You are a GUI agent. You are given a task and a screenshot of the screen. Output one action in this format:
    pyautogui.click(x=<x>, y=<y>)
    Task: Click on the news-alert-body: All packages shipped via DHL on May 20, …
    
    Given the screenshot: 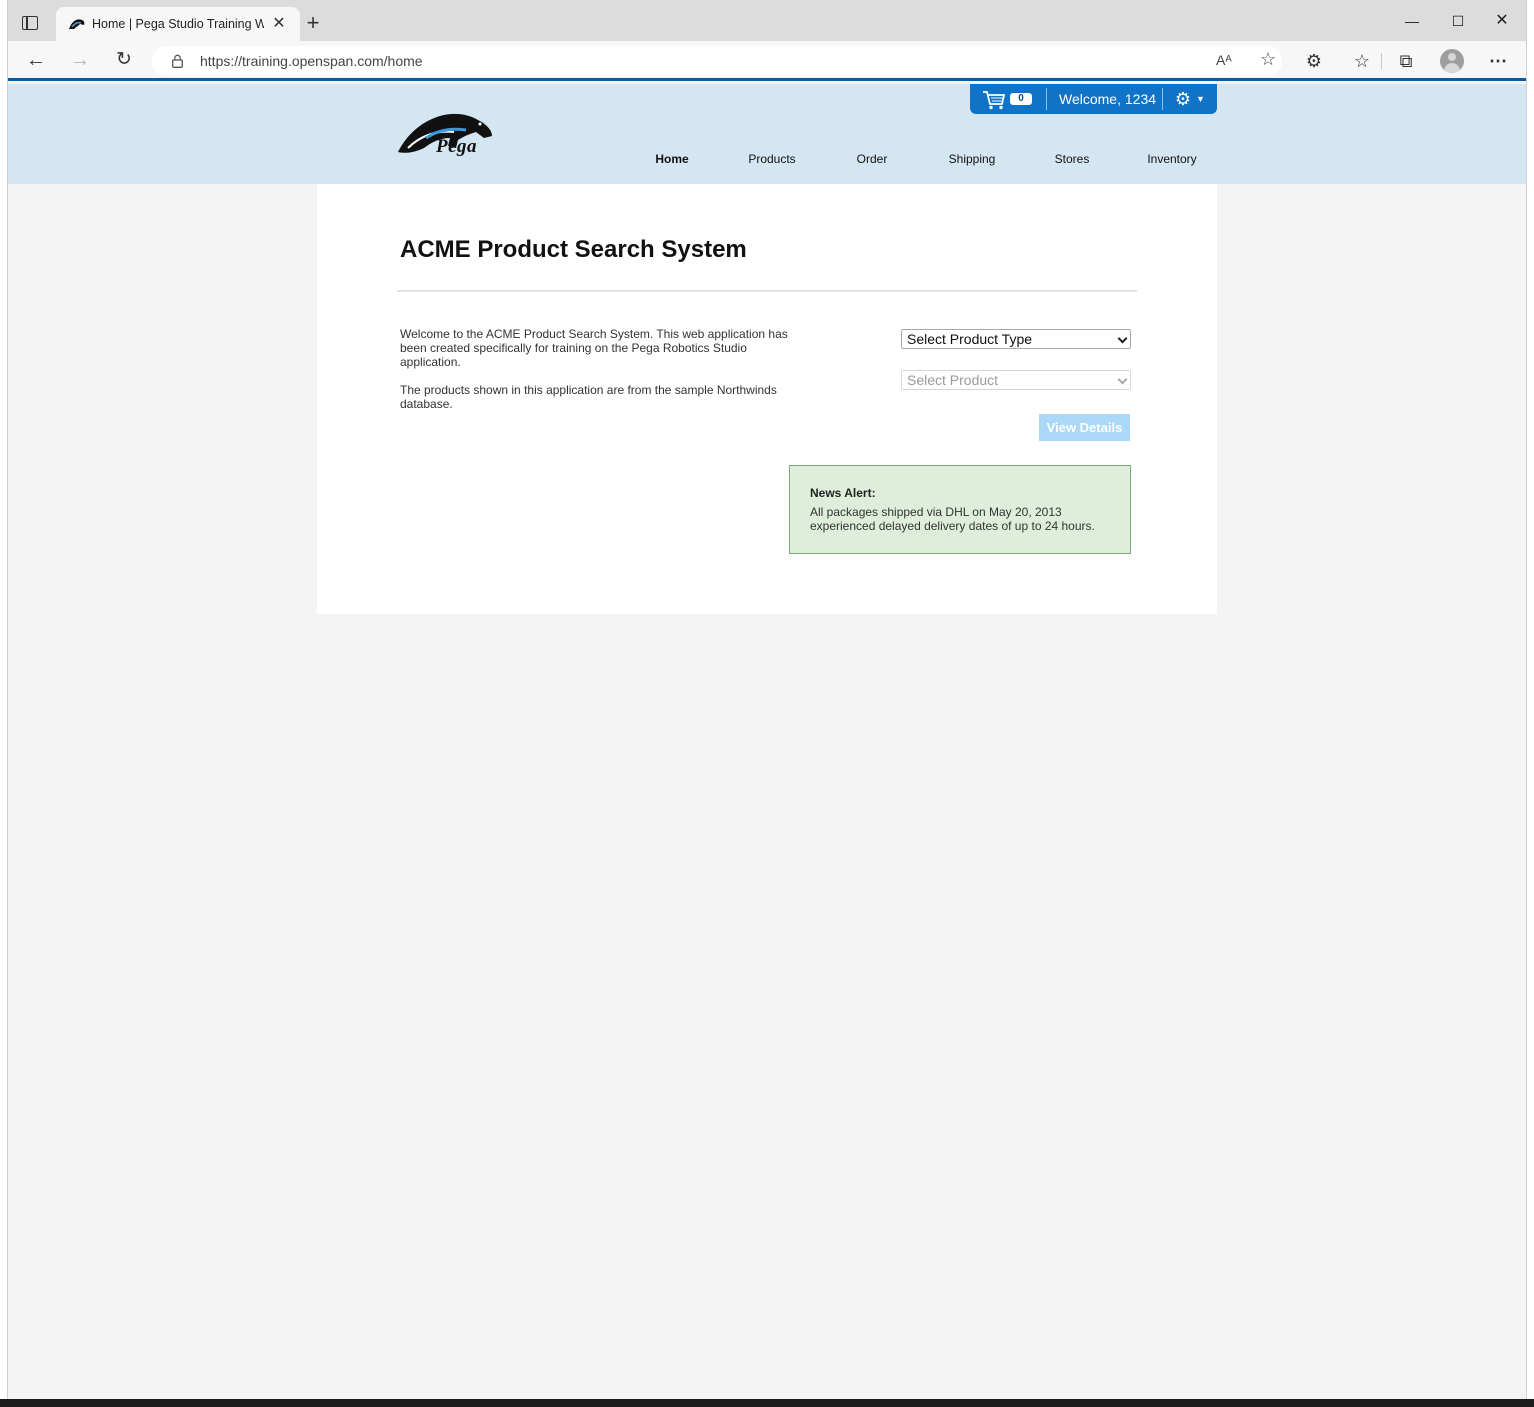 What is the action you would take?
    pyautogui.click(x=952, y=519)
    